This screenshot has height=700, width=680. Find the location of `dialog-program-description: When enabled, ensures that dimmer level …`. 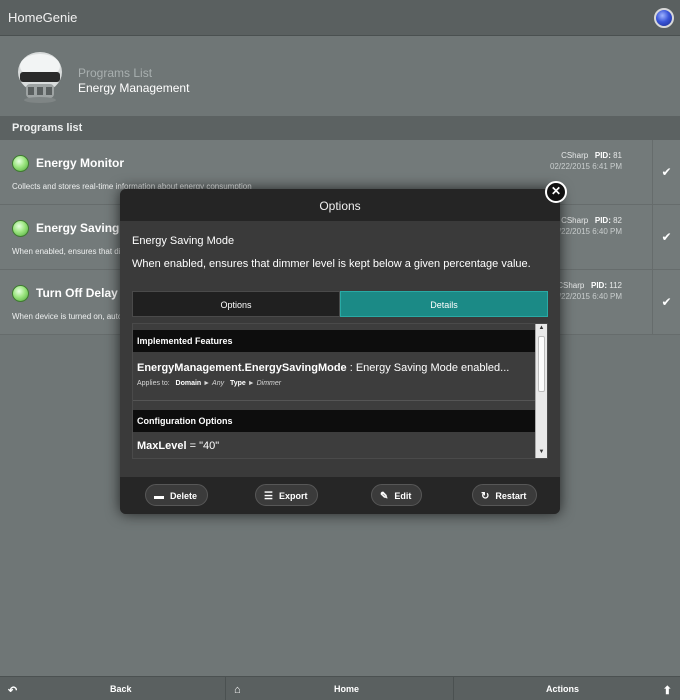

dialog-program-description: When enabled, ensures that dimmer level … is located at coordinates (331, 264).